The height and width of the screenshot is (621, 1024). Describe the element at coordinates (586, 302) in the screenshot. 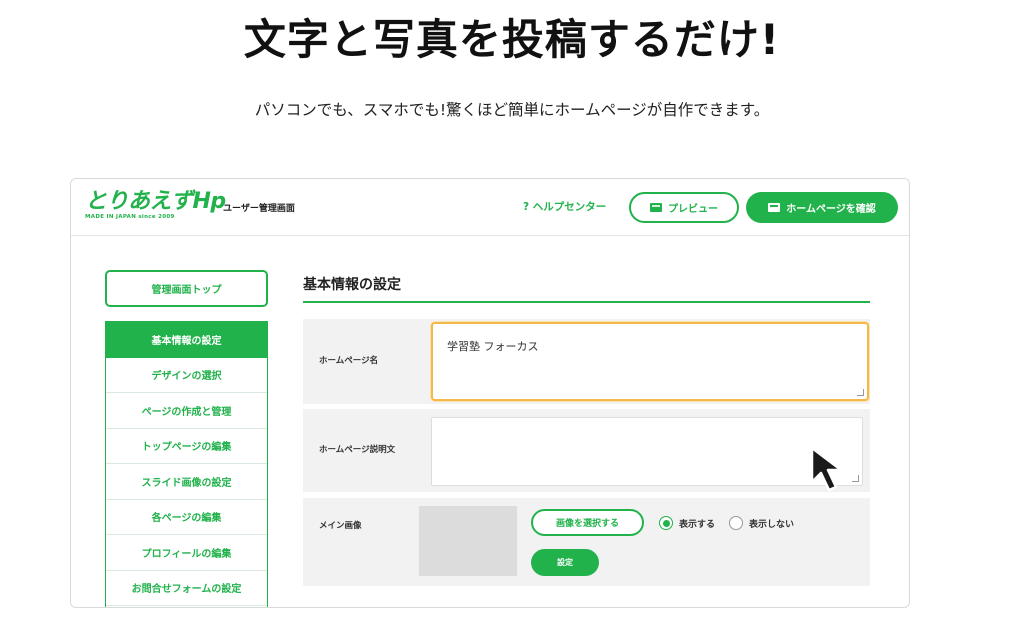

I see `title-divider` at that location.